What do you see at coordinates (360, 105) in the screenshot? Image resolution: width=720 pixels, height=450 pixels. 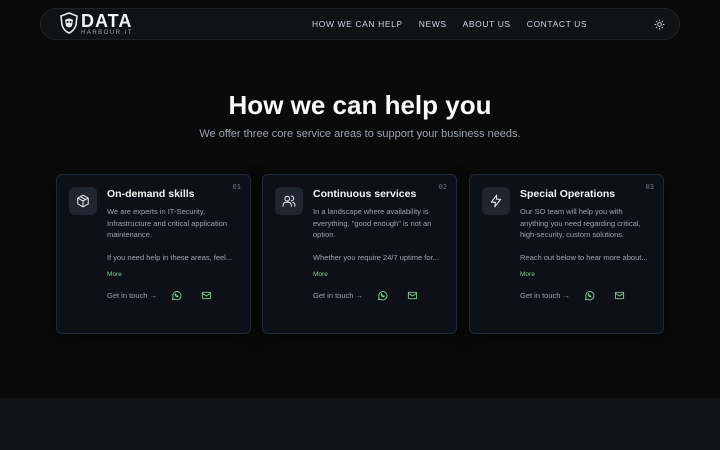 I see `page-title: How we can help you` at bounding box center [360, 105].